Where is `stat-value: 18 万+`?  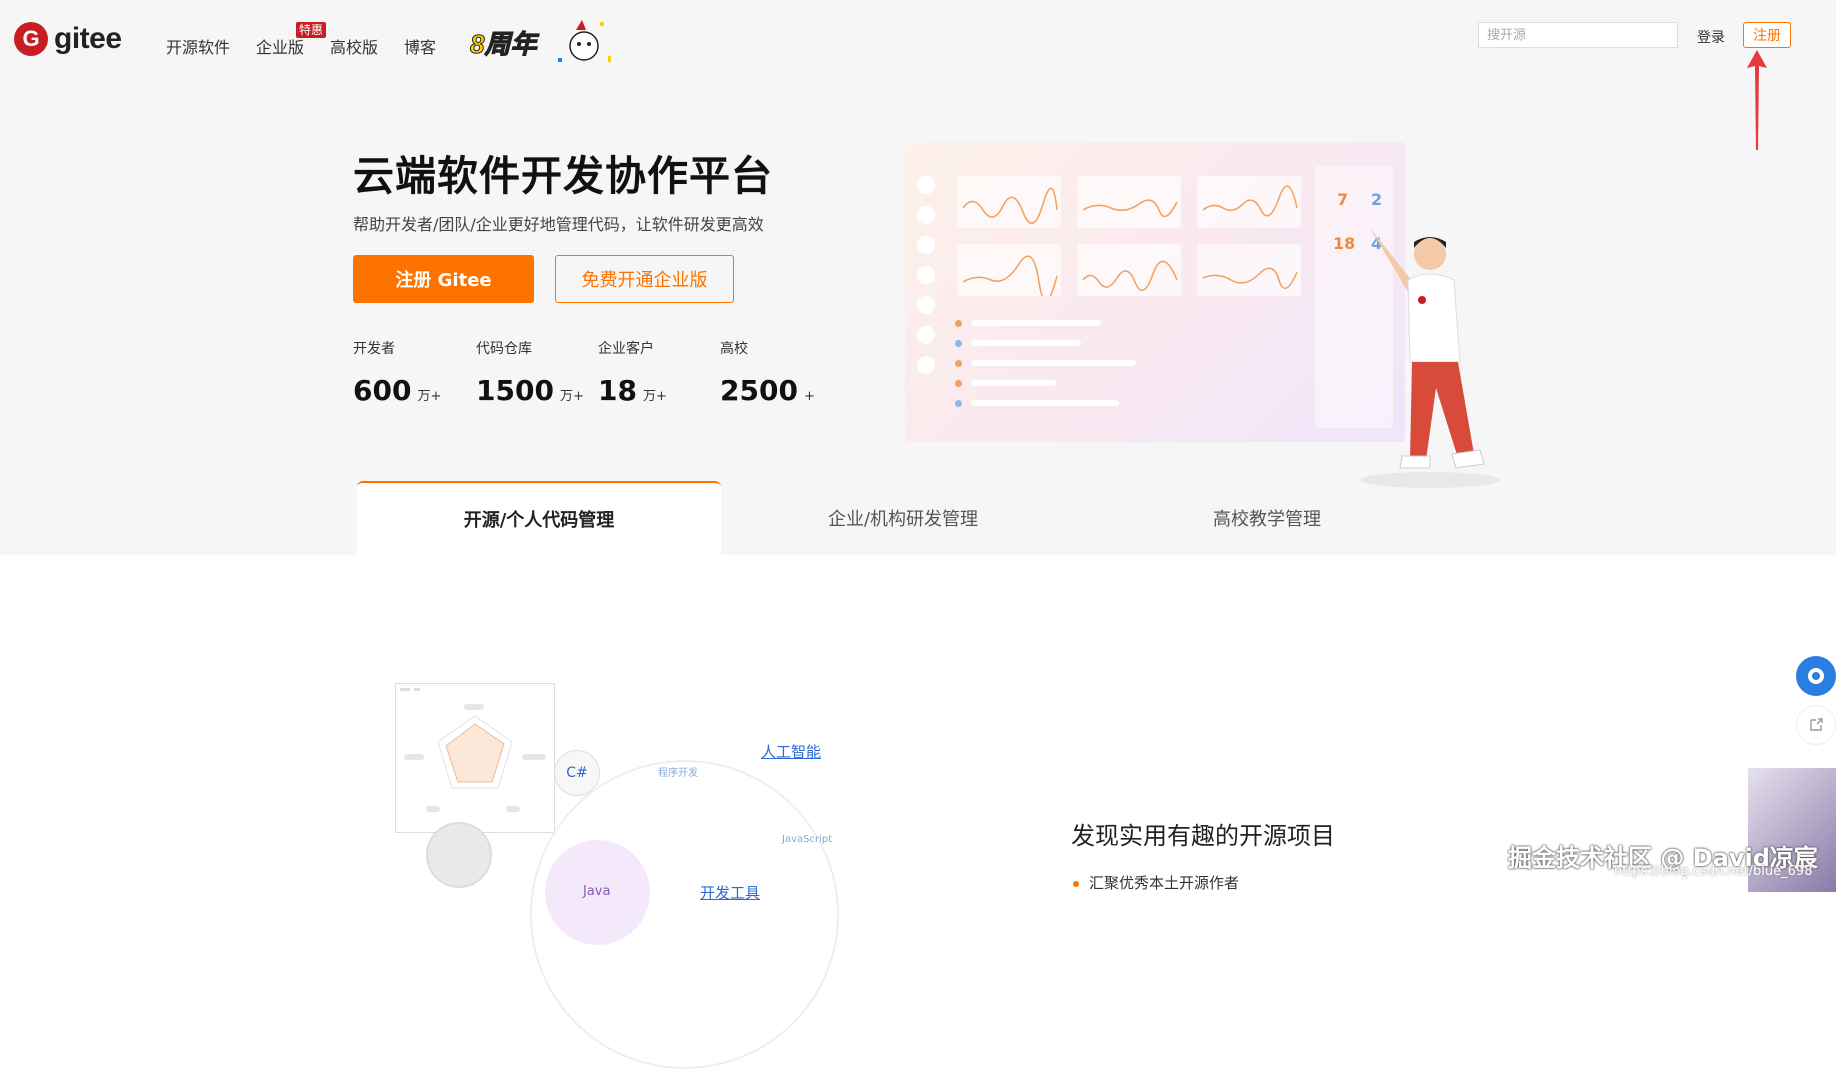
stat-value: 18 万+ is located at coordinates (632, 390).